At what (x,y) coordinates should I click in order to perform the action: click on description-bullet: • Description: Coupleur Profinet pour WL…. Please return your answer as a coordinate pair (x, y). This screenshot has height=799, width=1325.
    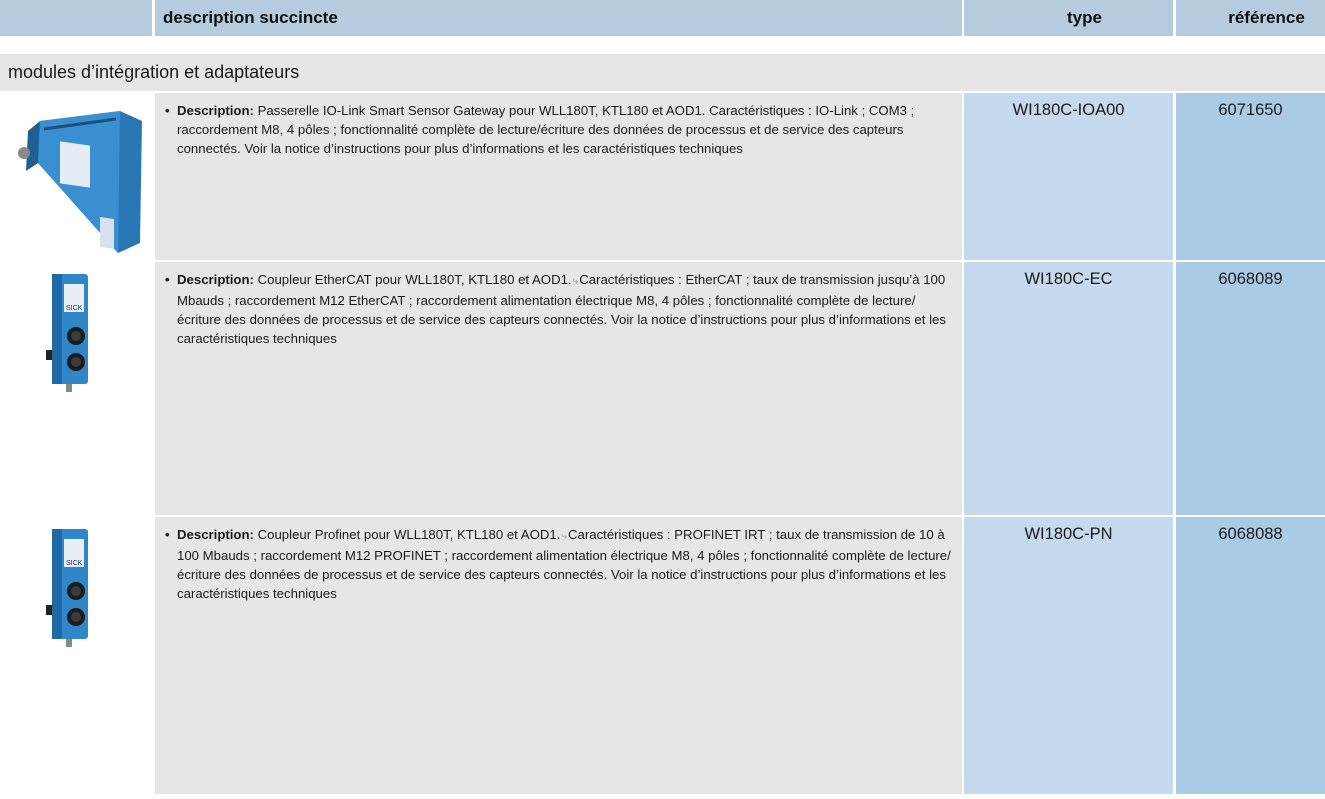
    Looking at the image, I should click on (558, 564).